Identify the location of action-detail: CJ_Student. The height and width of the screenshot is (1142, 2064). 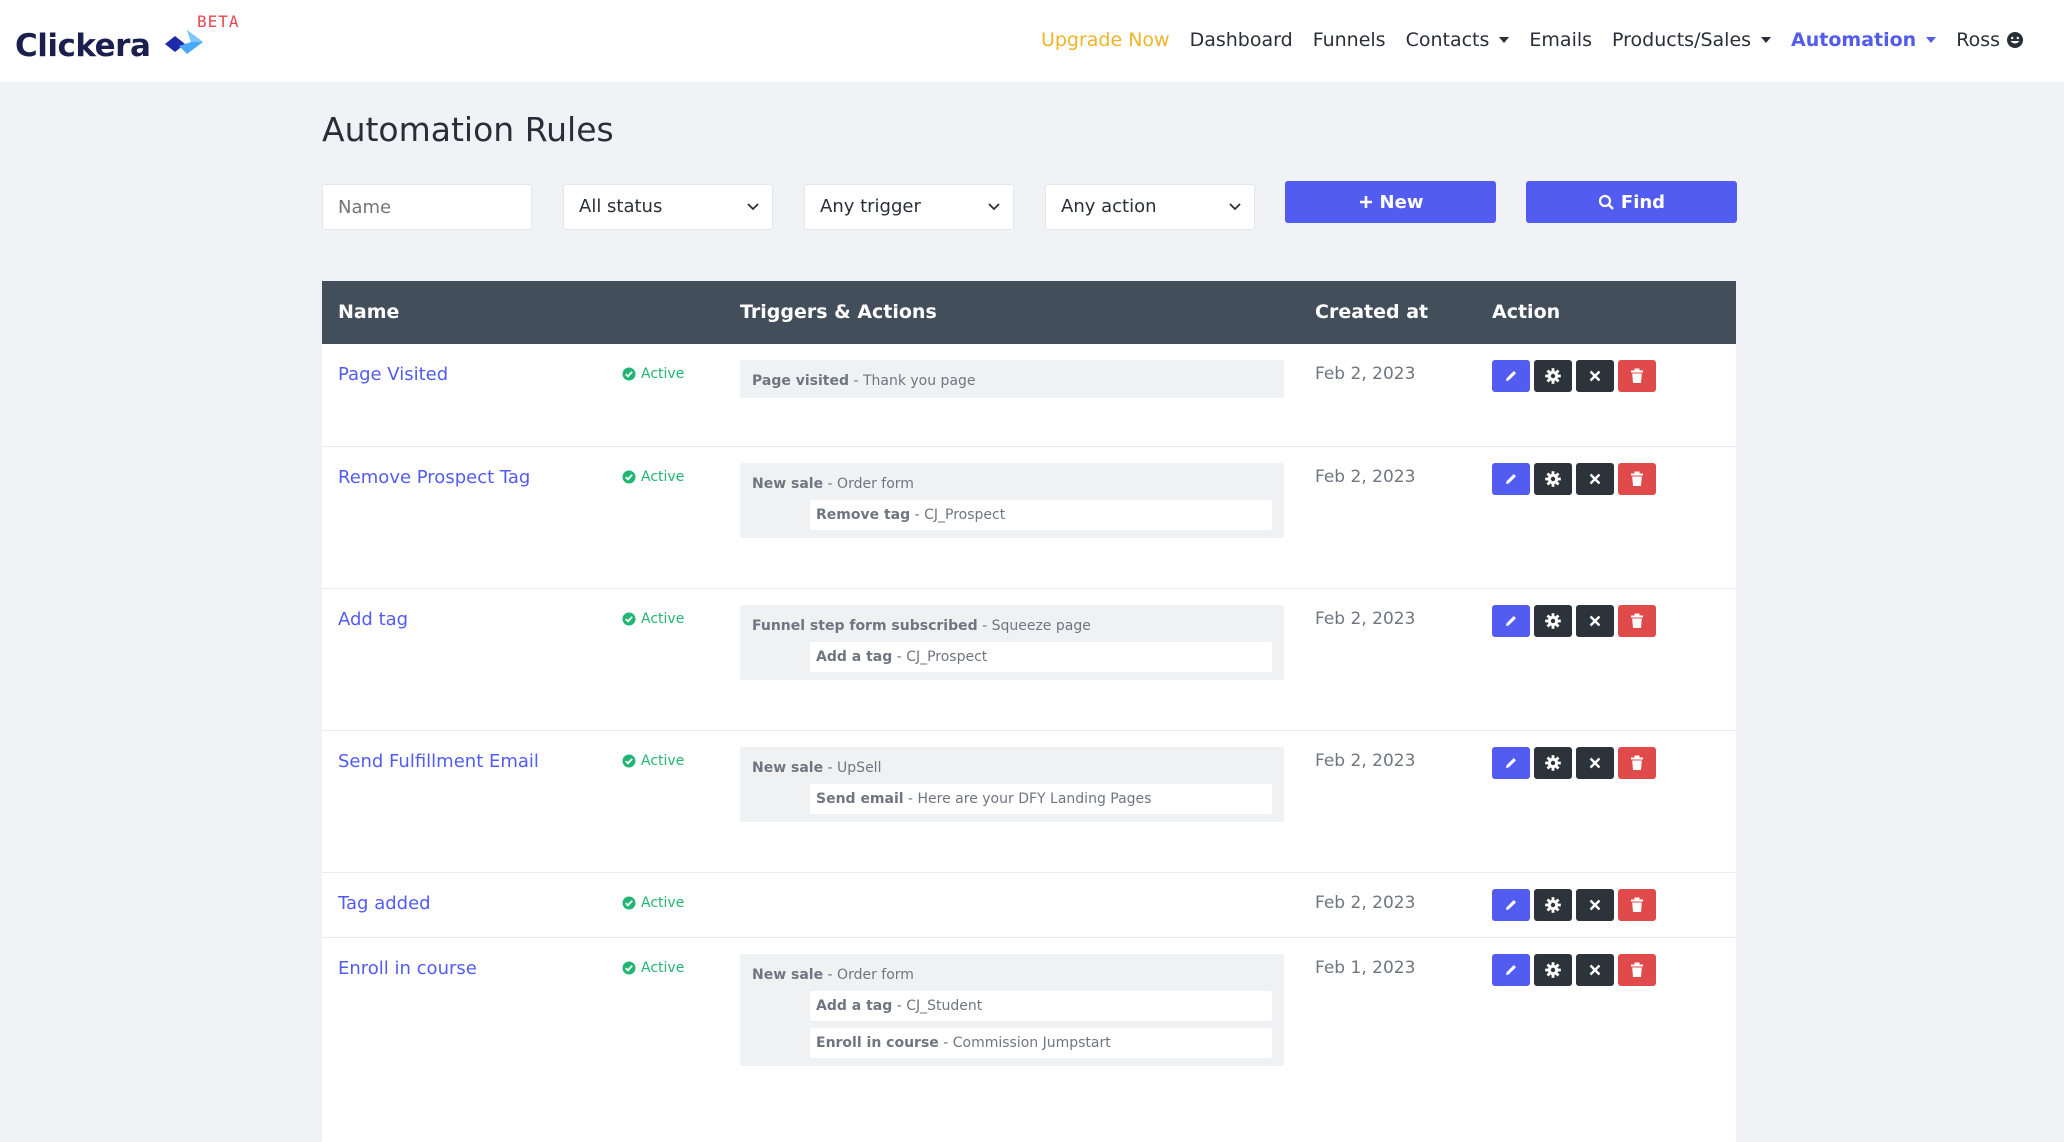
(944, 1006).